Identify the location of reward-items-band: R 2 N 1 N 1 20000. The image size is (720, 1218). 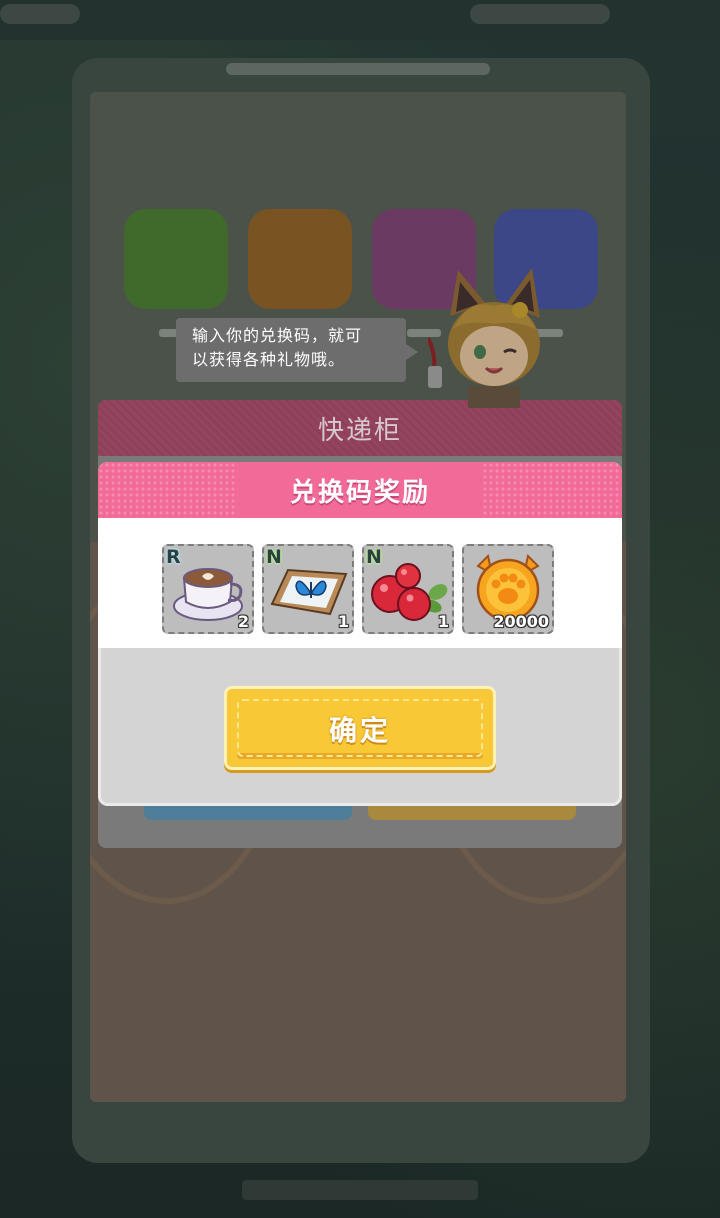
(360, 583).